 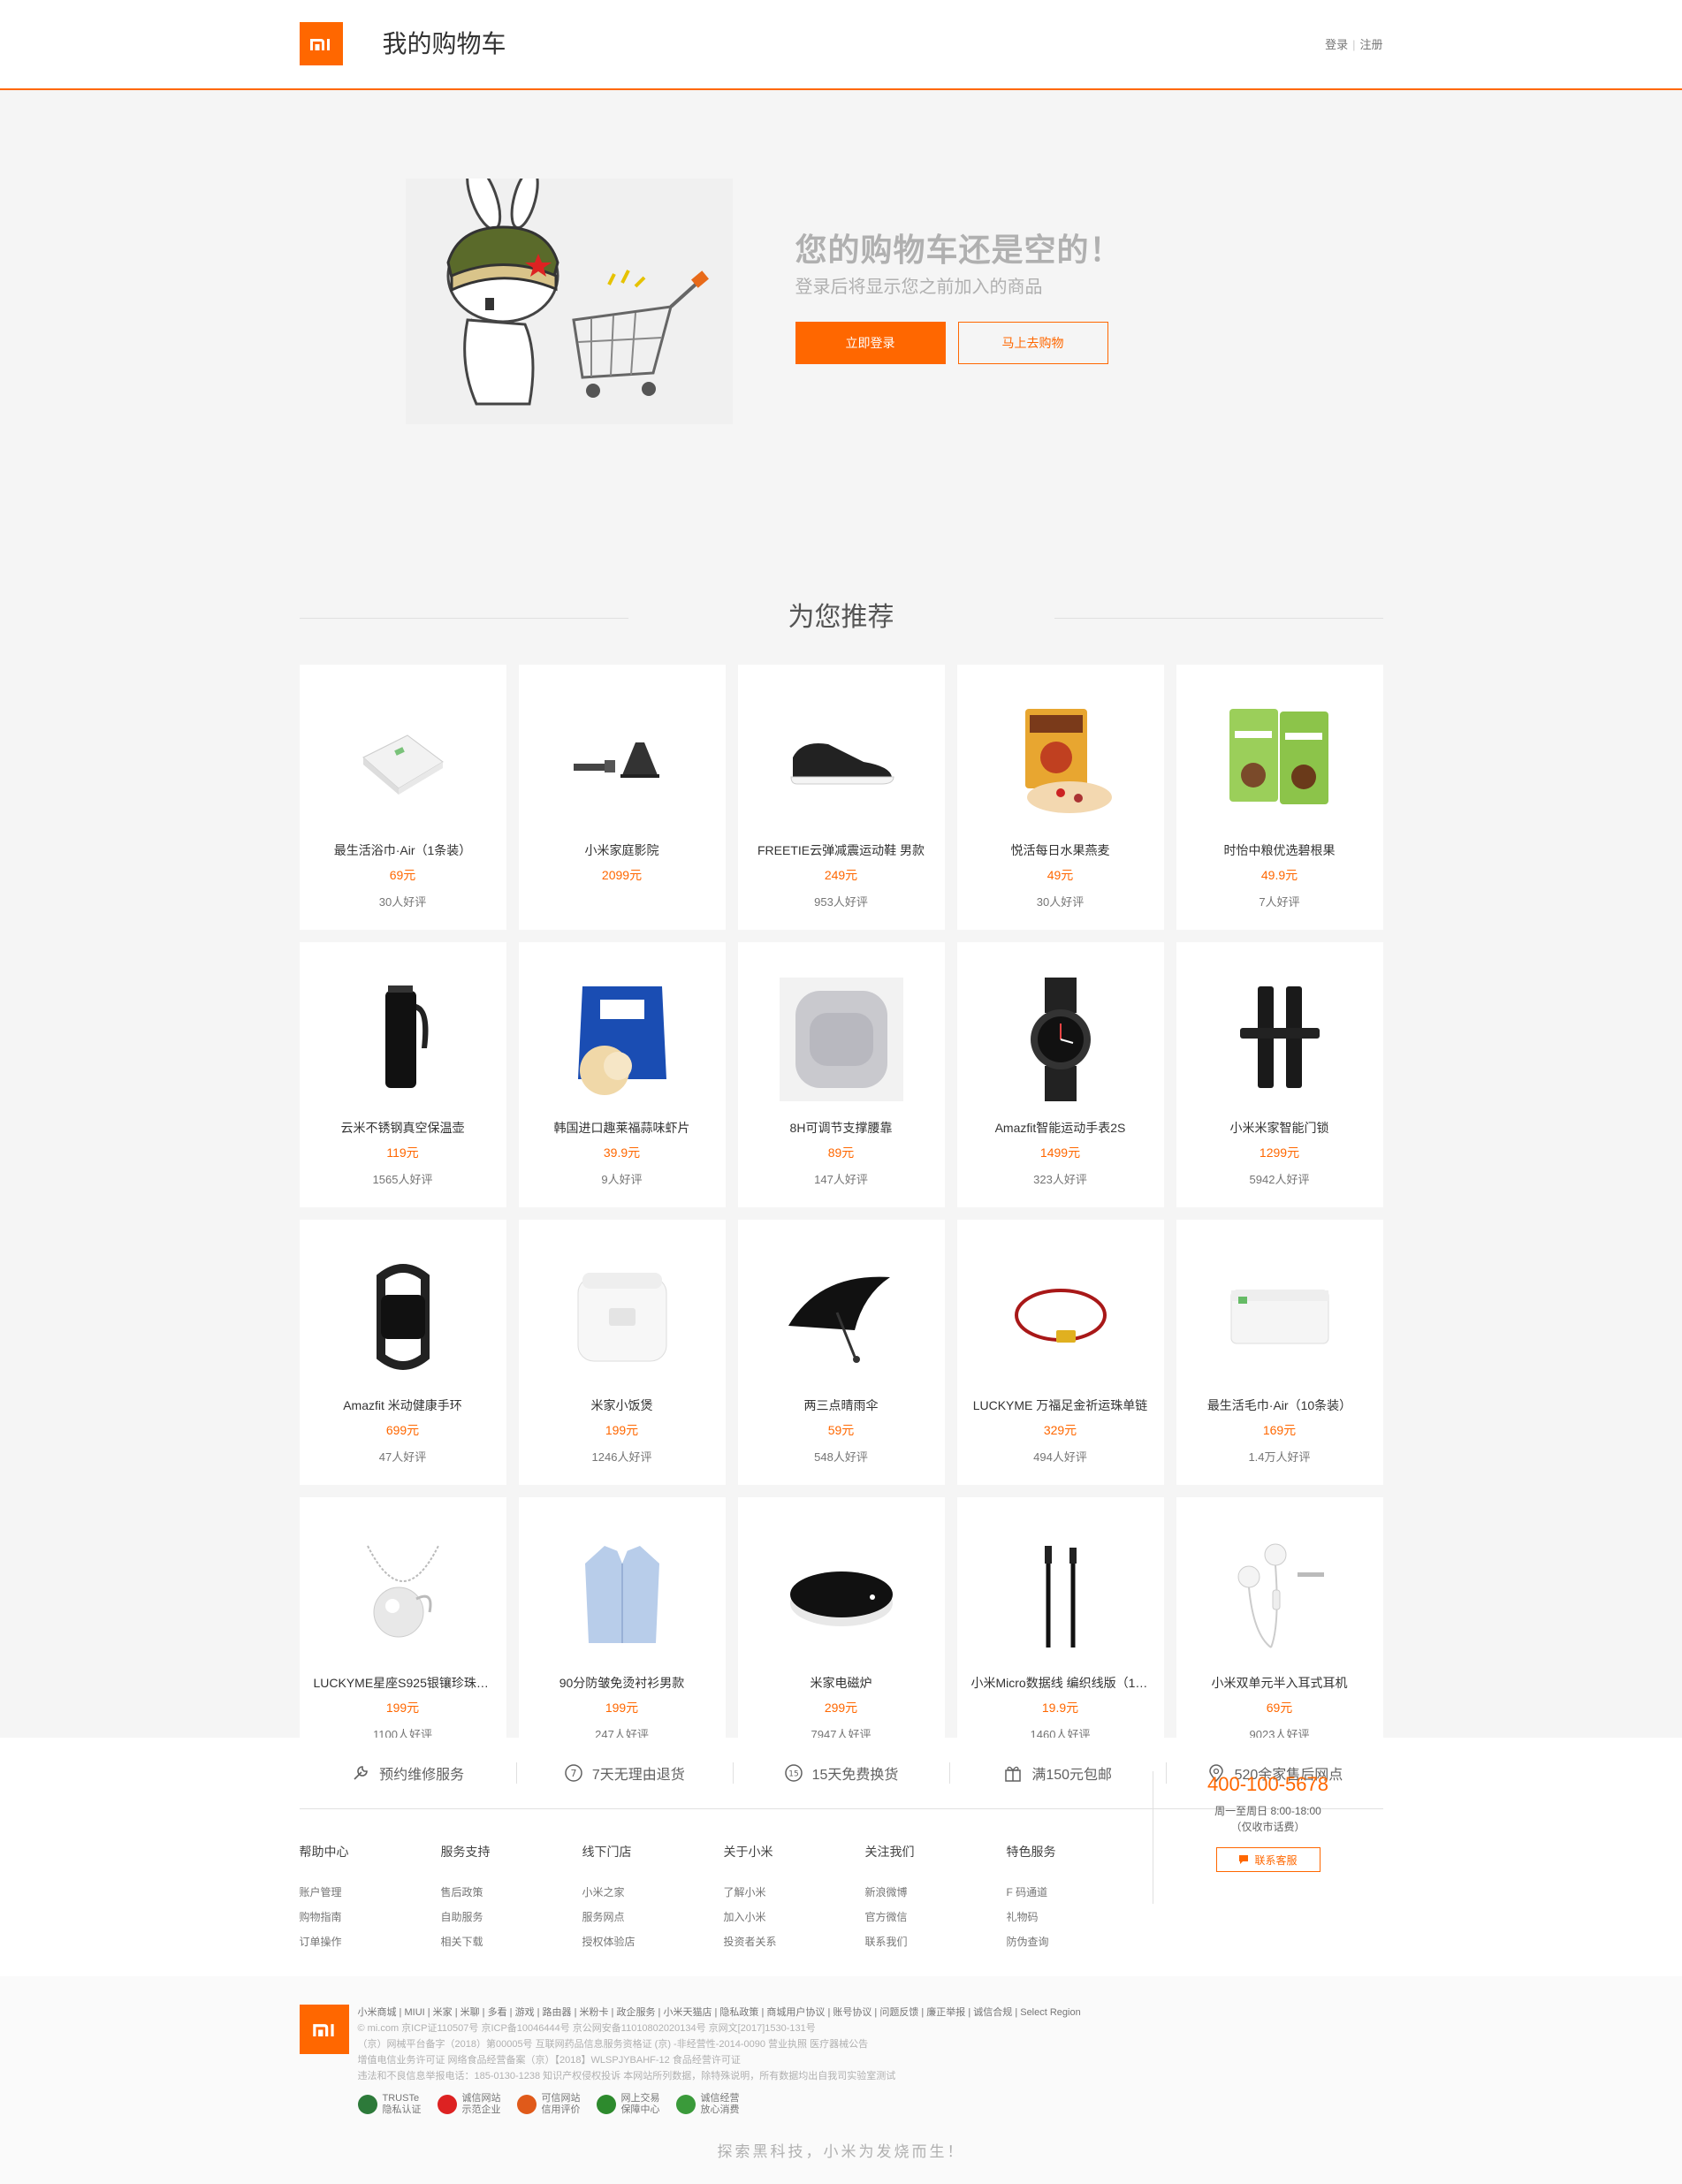 What do you see at coordinates (794, 1941) in the screenshot?
I see `footer-link: 投资者关系` at bounding box center [794, 1941].